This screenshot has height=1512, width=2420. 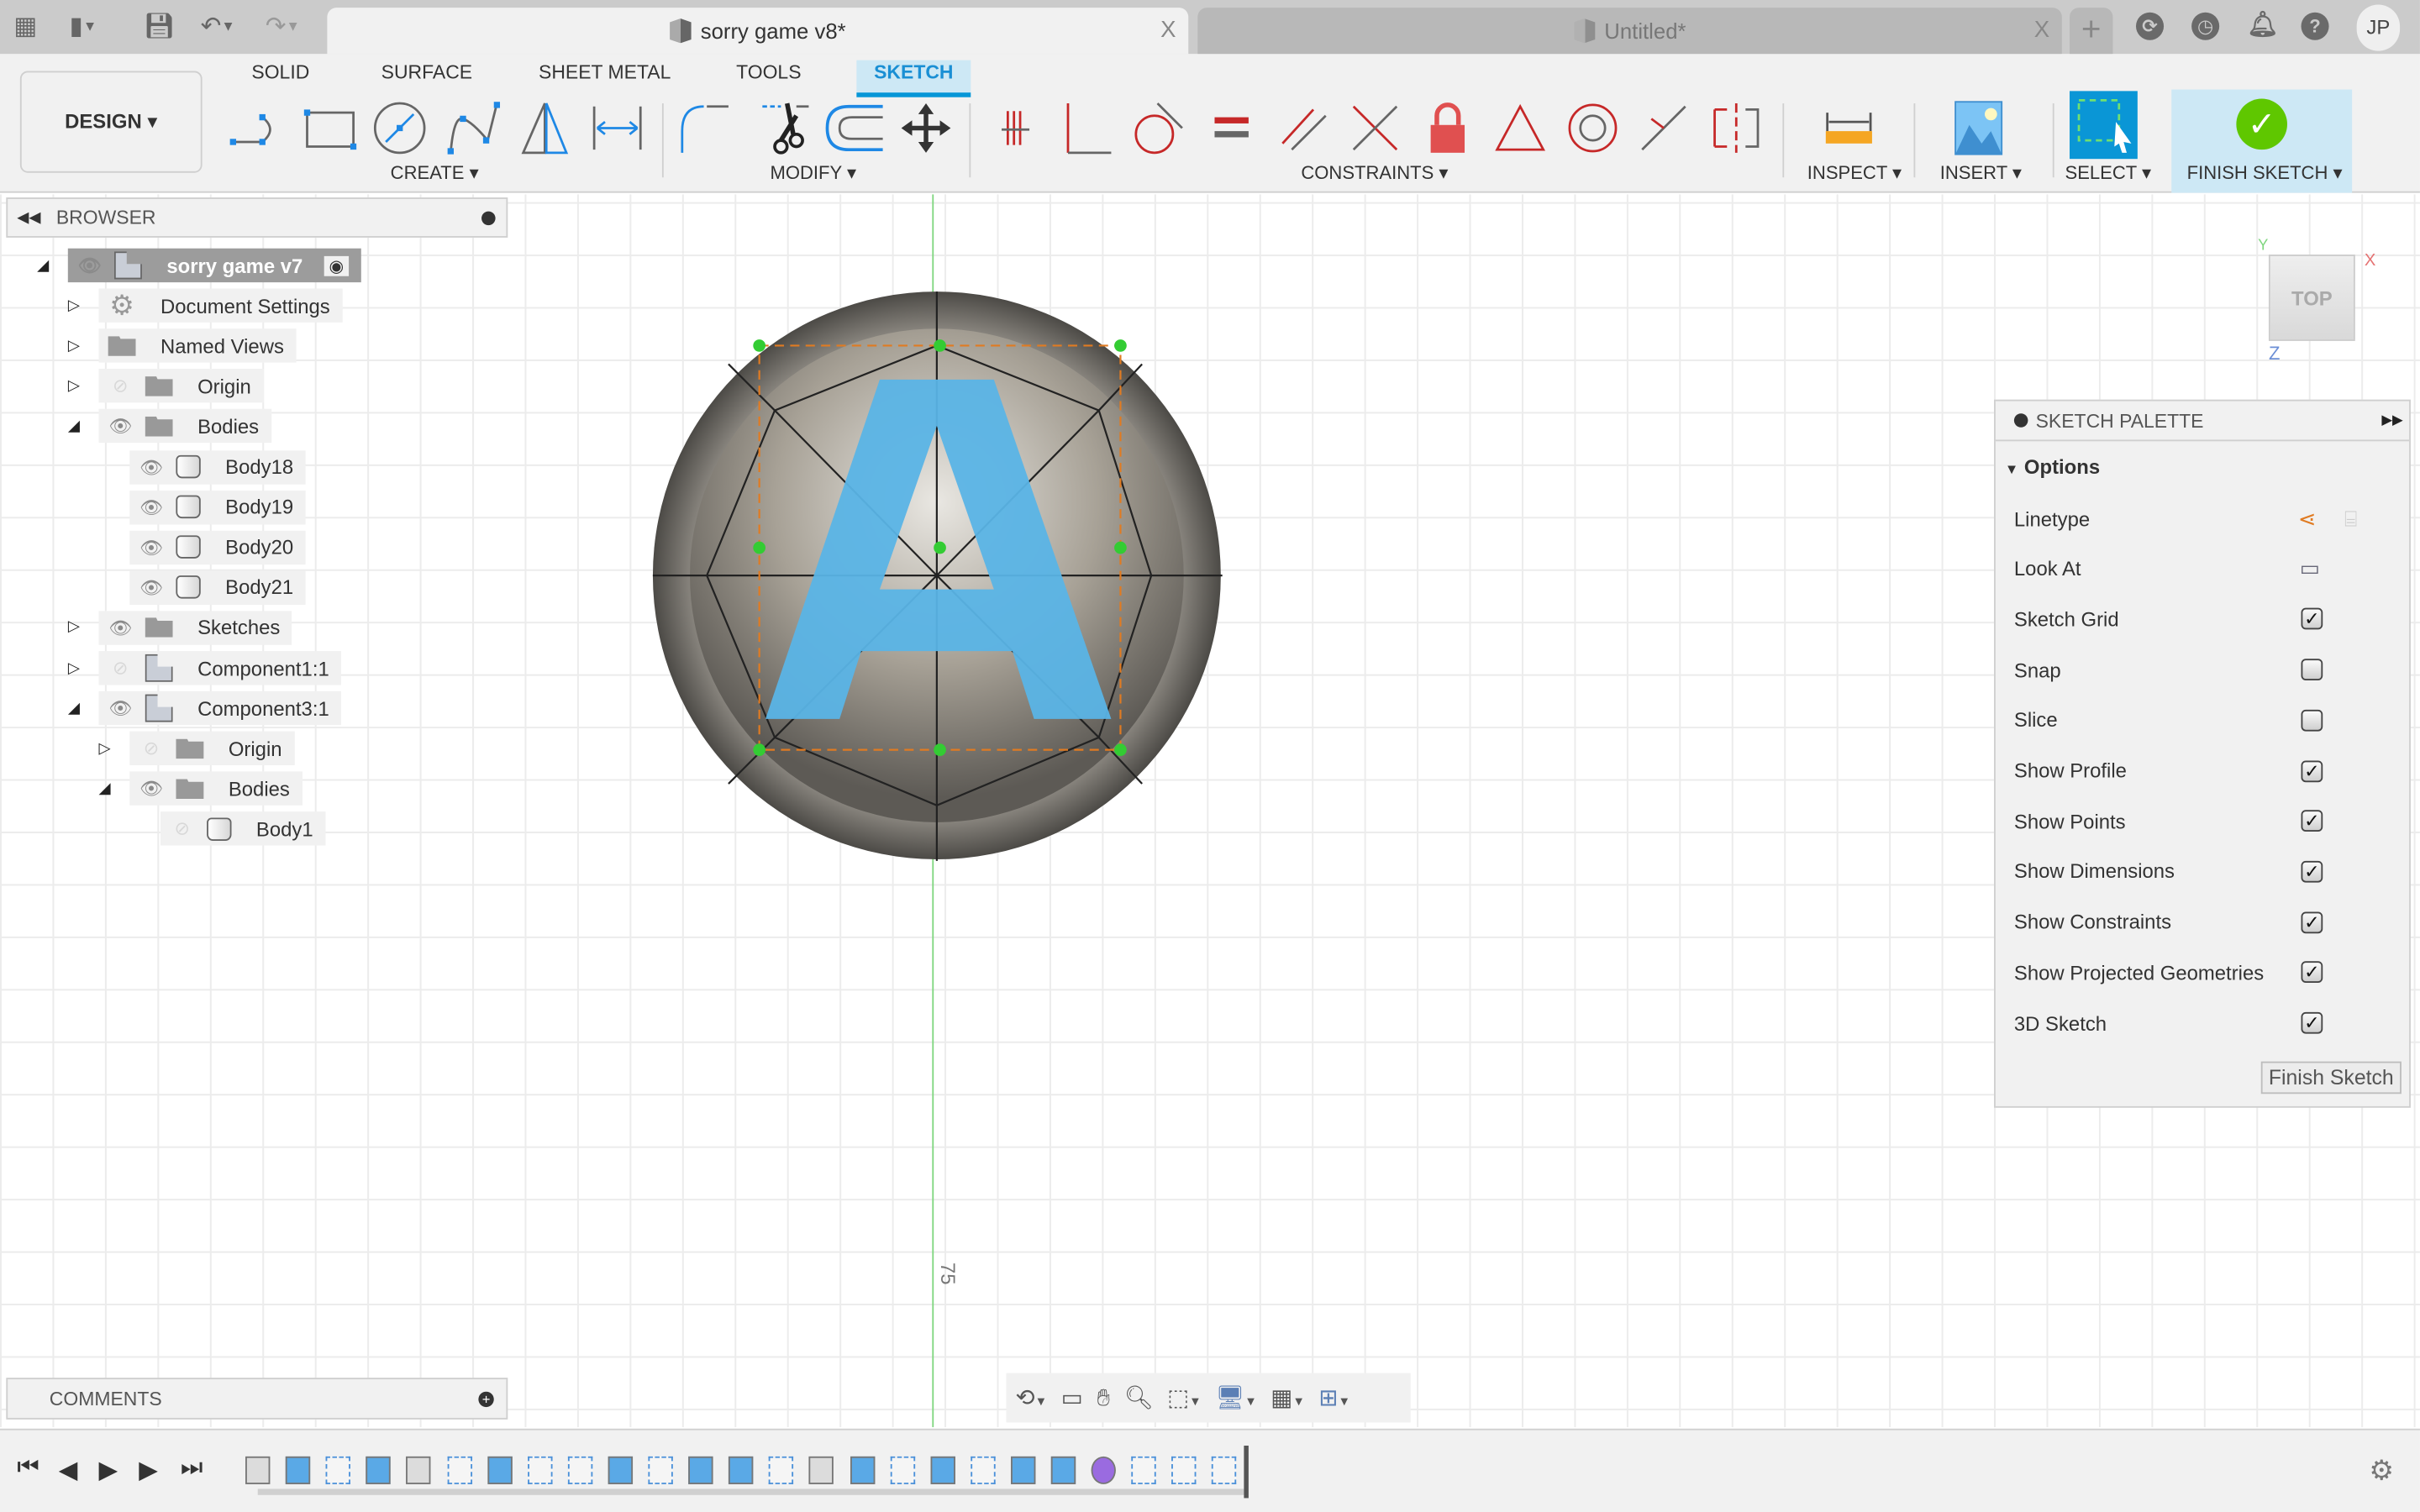 I want to click on tangent-constraint, so click(x=1157, y=127).